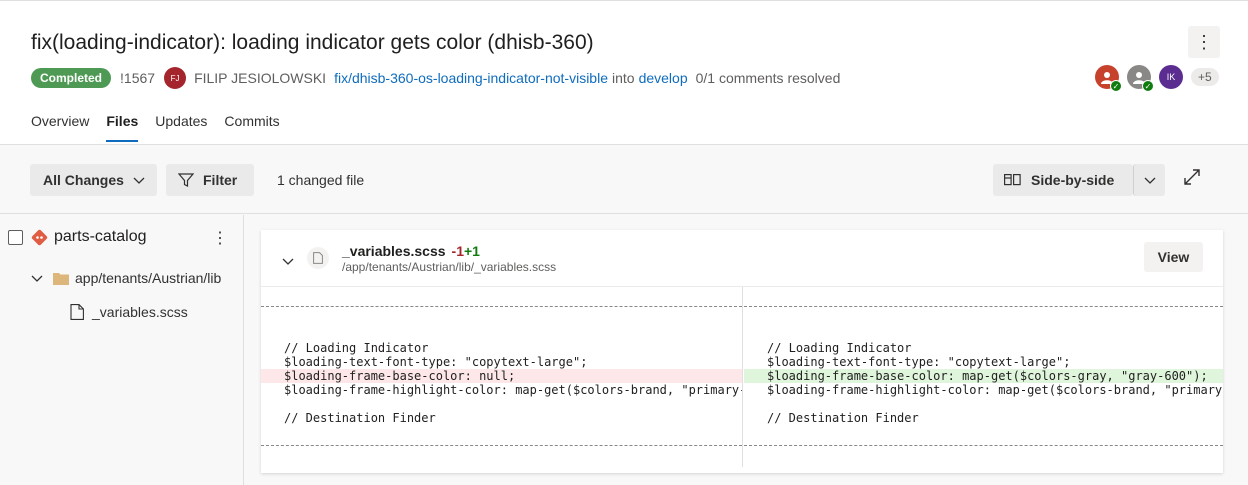 The height and width of the screenshot is (485, 1248). Describe the element at coordinates (60, 129) in the screenshot. I see `tab-overview: Overview` at that location.